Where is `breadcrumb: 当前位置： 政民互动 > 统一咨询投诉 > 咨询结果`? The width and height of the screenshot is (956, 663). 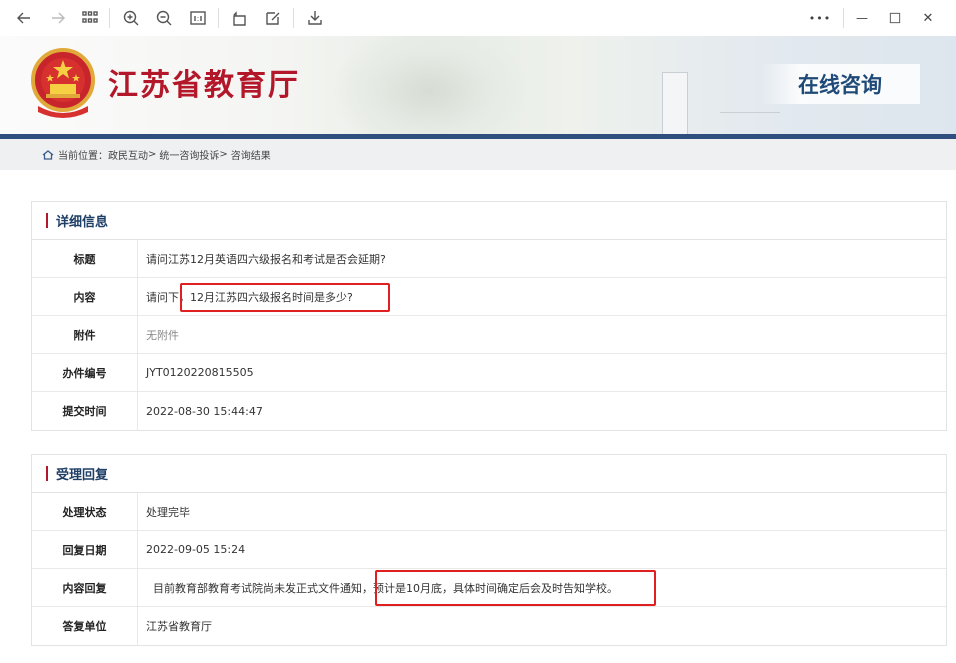 breadcrumb: 当前位置： 政民互动 > 统一咨询投诉 > 咨询结果 is located at coordinates (478, 154).